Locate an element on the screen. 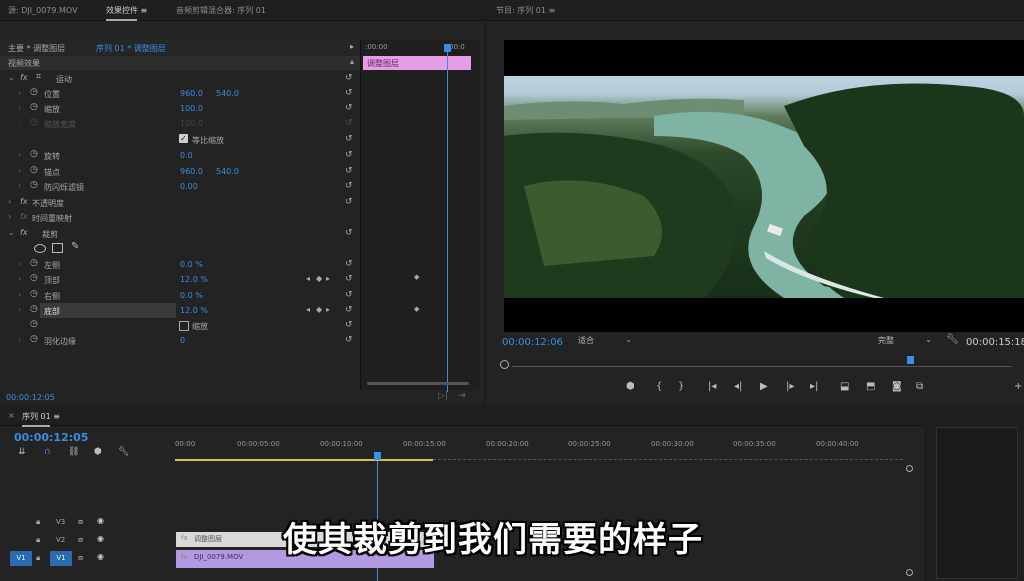  tab-source: 源: DJI_0079.MOV is located at coordinates (43, 10).